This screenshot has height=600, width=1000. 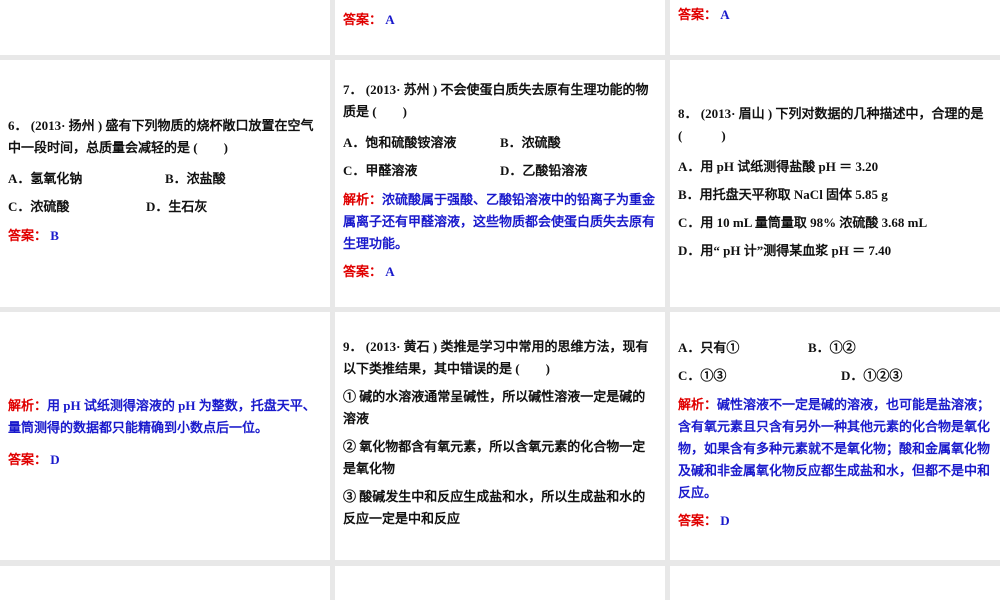 What do you see at coordinates (544, 170) in the screenshot?
I see `option-d: D．乙酸铅溶液` at bounding box center [544, 170].